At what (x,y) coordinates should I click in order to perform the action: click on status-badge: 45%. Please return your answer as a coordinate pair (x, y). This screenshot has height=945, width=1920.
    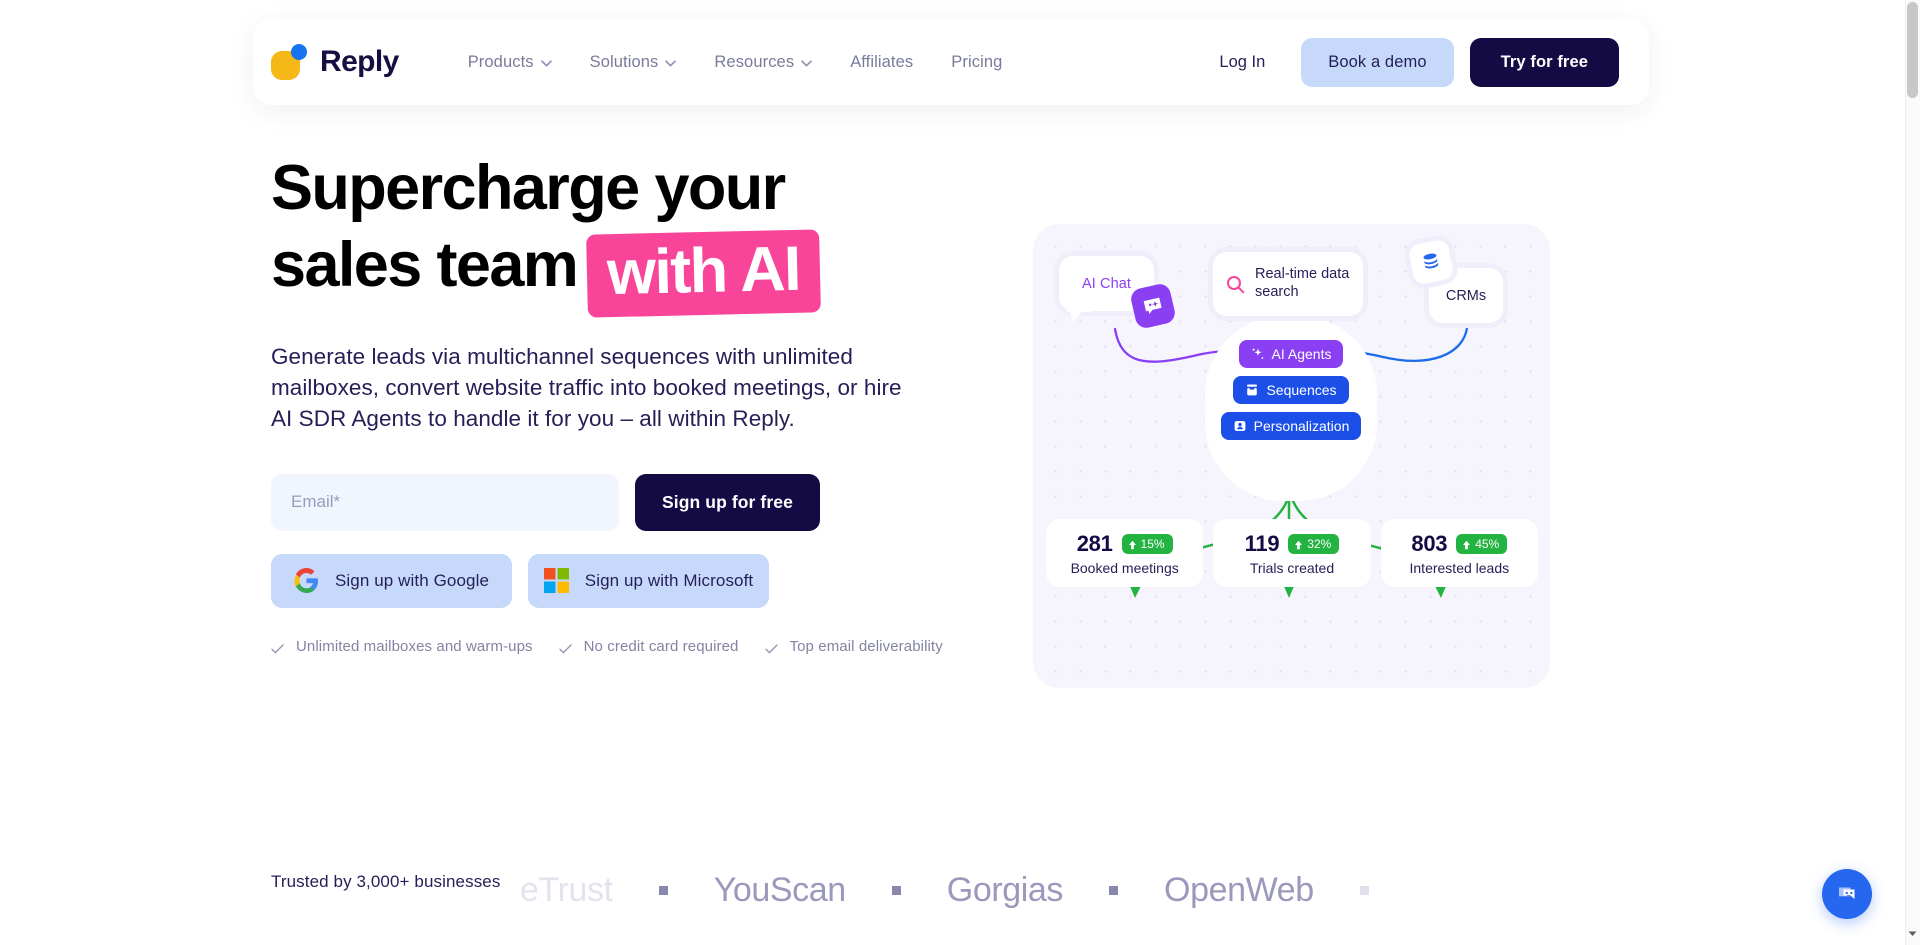
    Looking at the image, I should click on (1482, 543).